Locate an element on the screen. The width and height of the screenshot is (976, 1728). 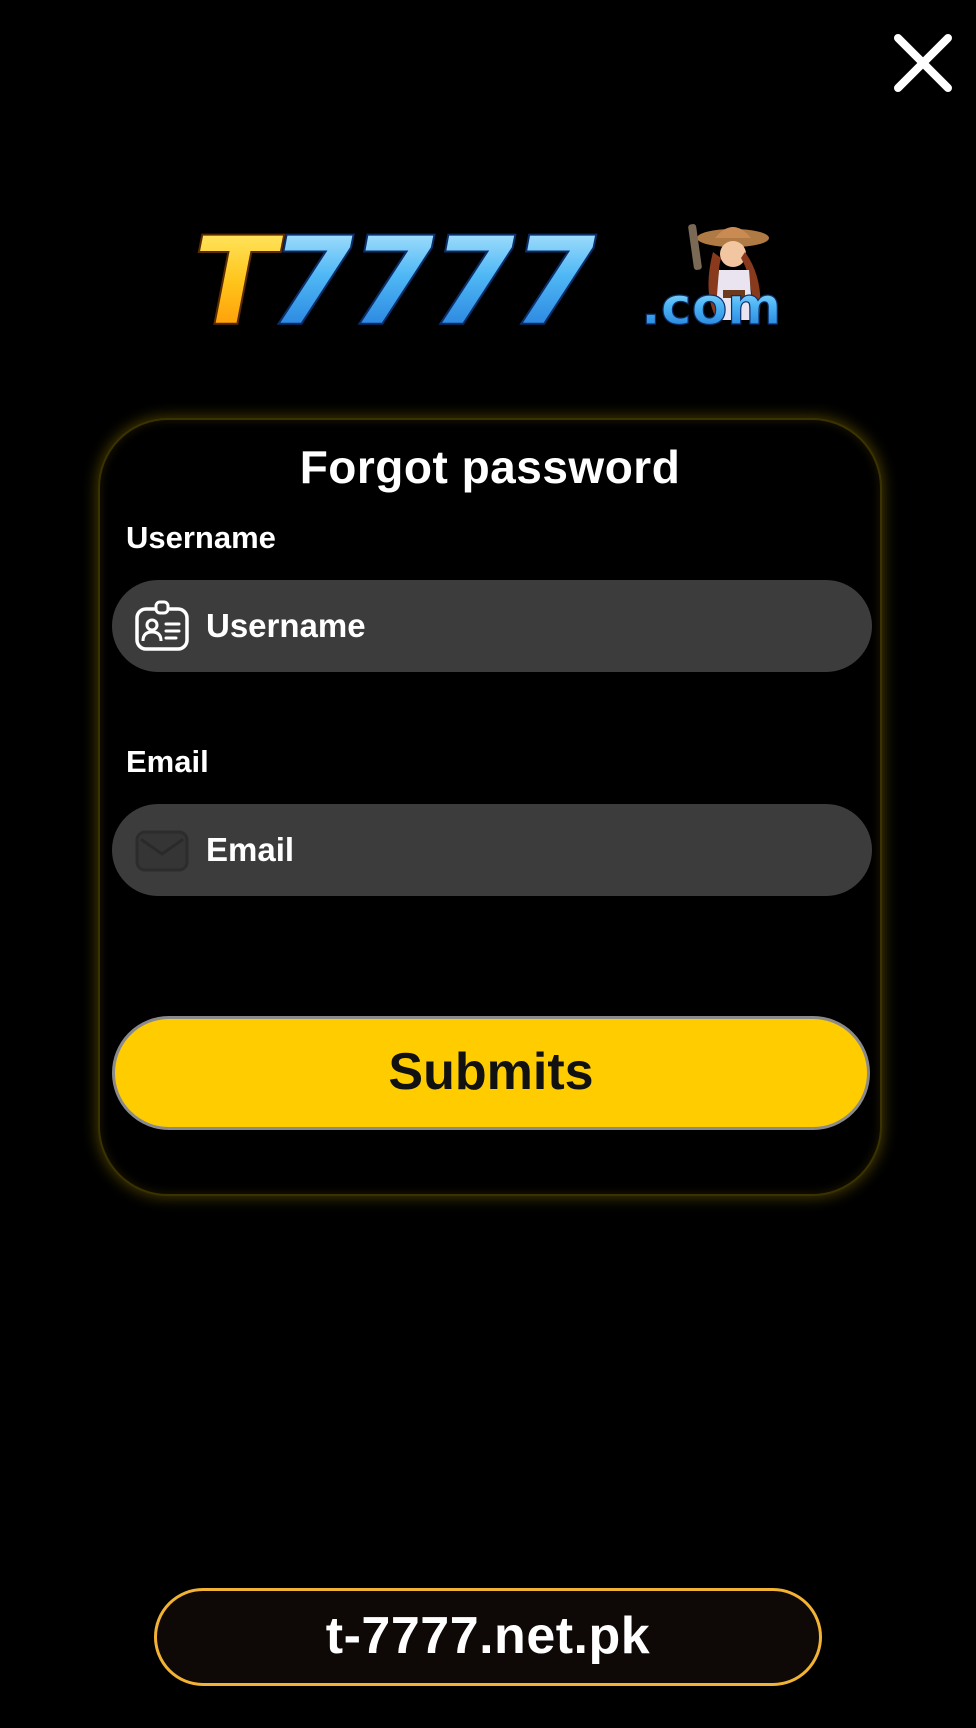
id-card-icon is located at coordinates (162, 626).